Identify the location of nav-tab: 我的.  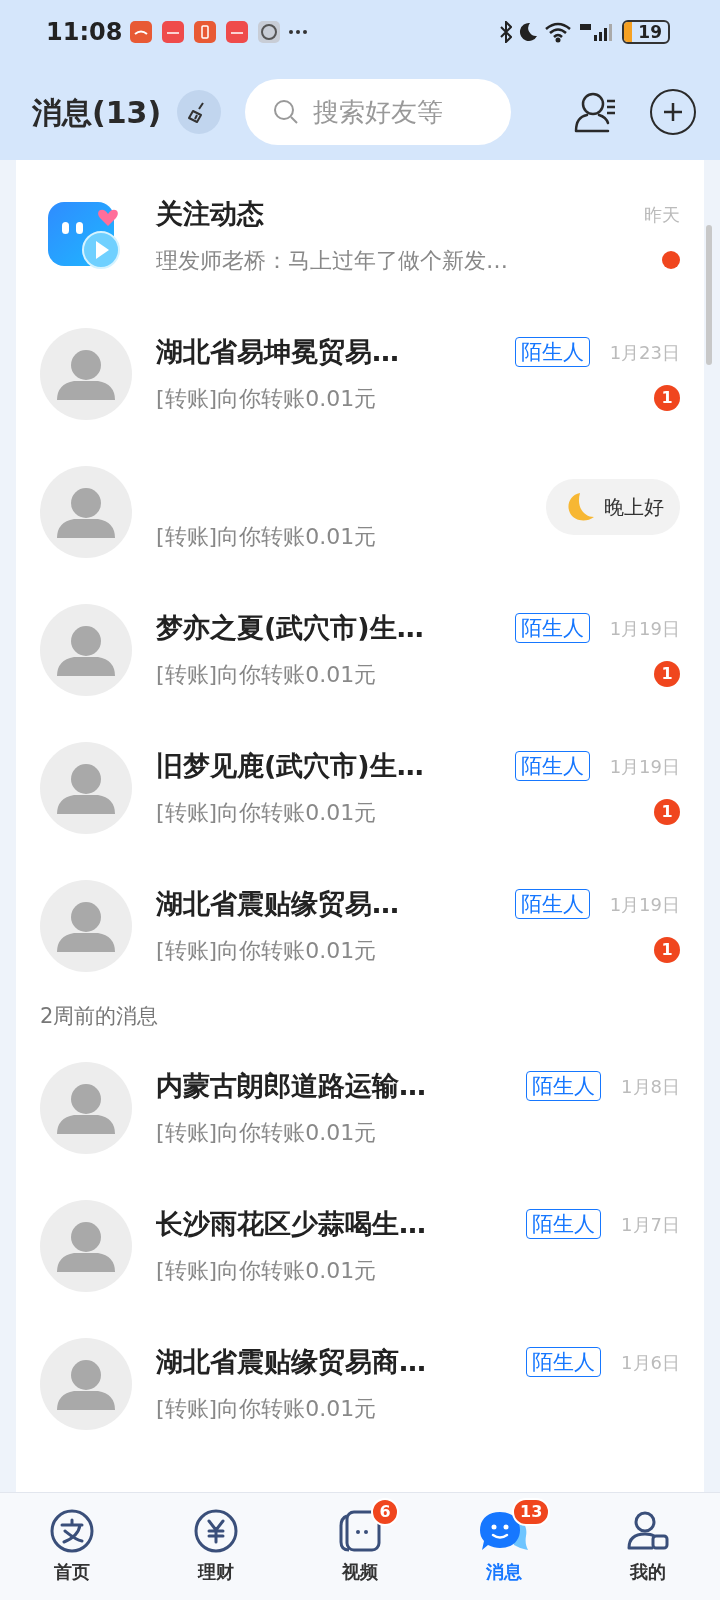
(648, 1546).